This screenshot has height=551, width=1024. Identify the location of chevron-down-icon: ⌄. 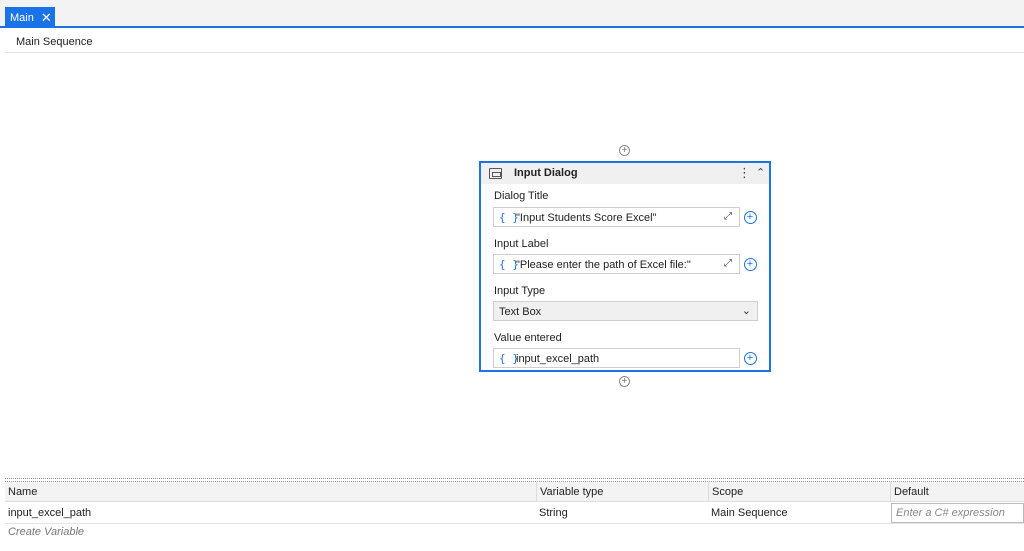
(746, 311).